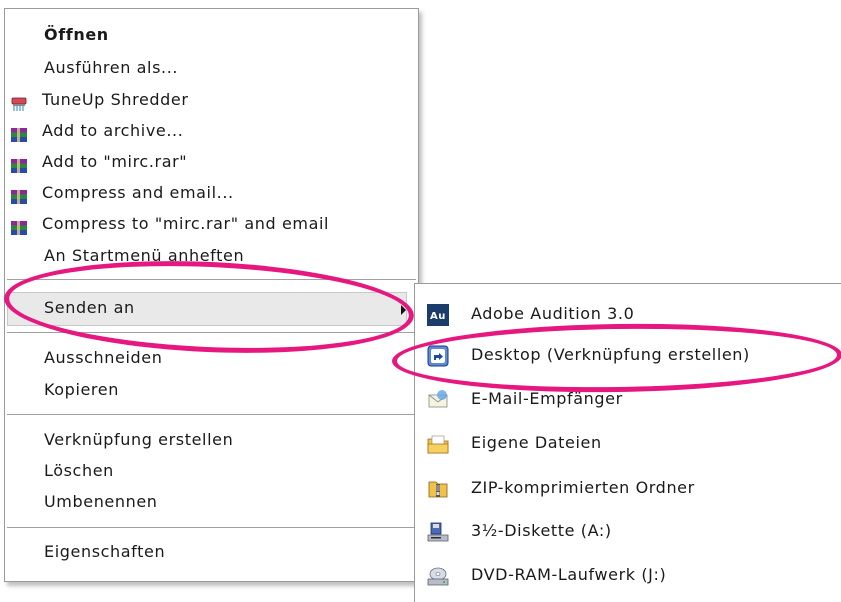 The image size is (841, 602). I want to click on submenu-item-label: E-Mail-Empfänger, so click(547, 398).